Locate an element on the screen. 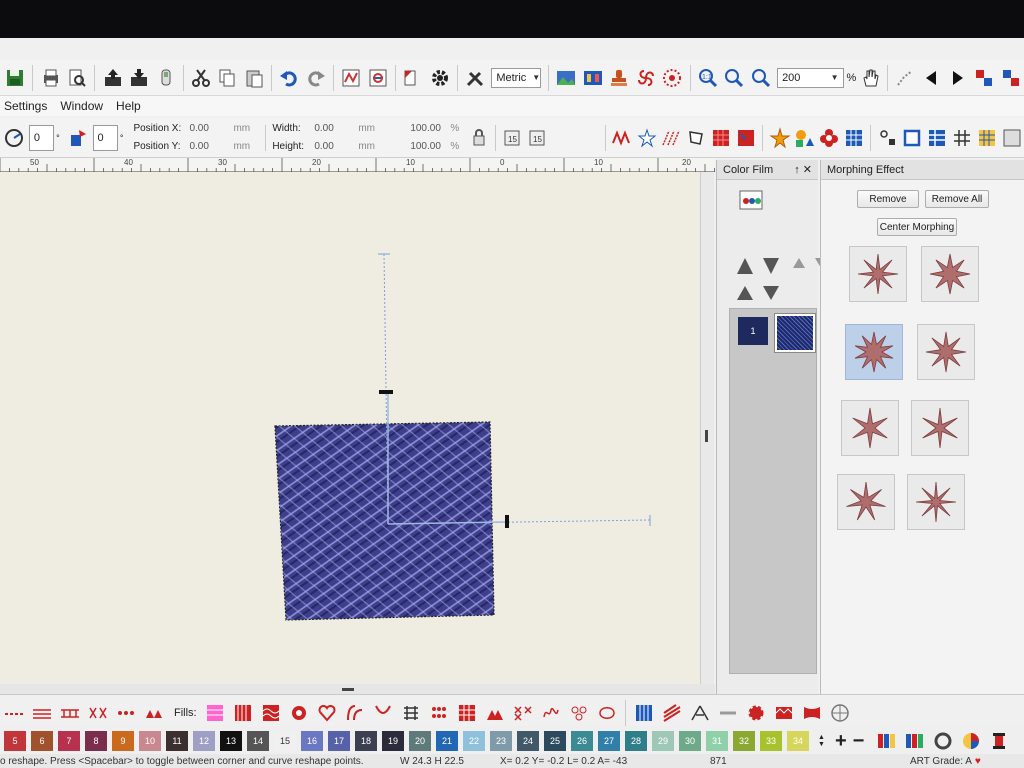 The image size is (1024, 768). palette-swatch: 33 is located at coordinates (771, 741).